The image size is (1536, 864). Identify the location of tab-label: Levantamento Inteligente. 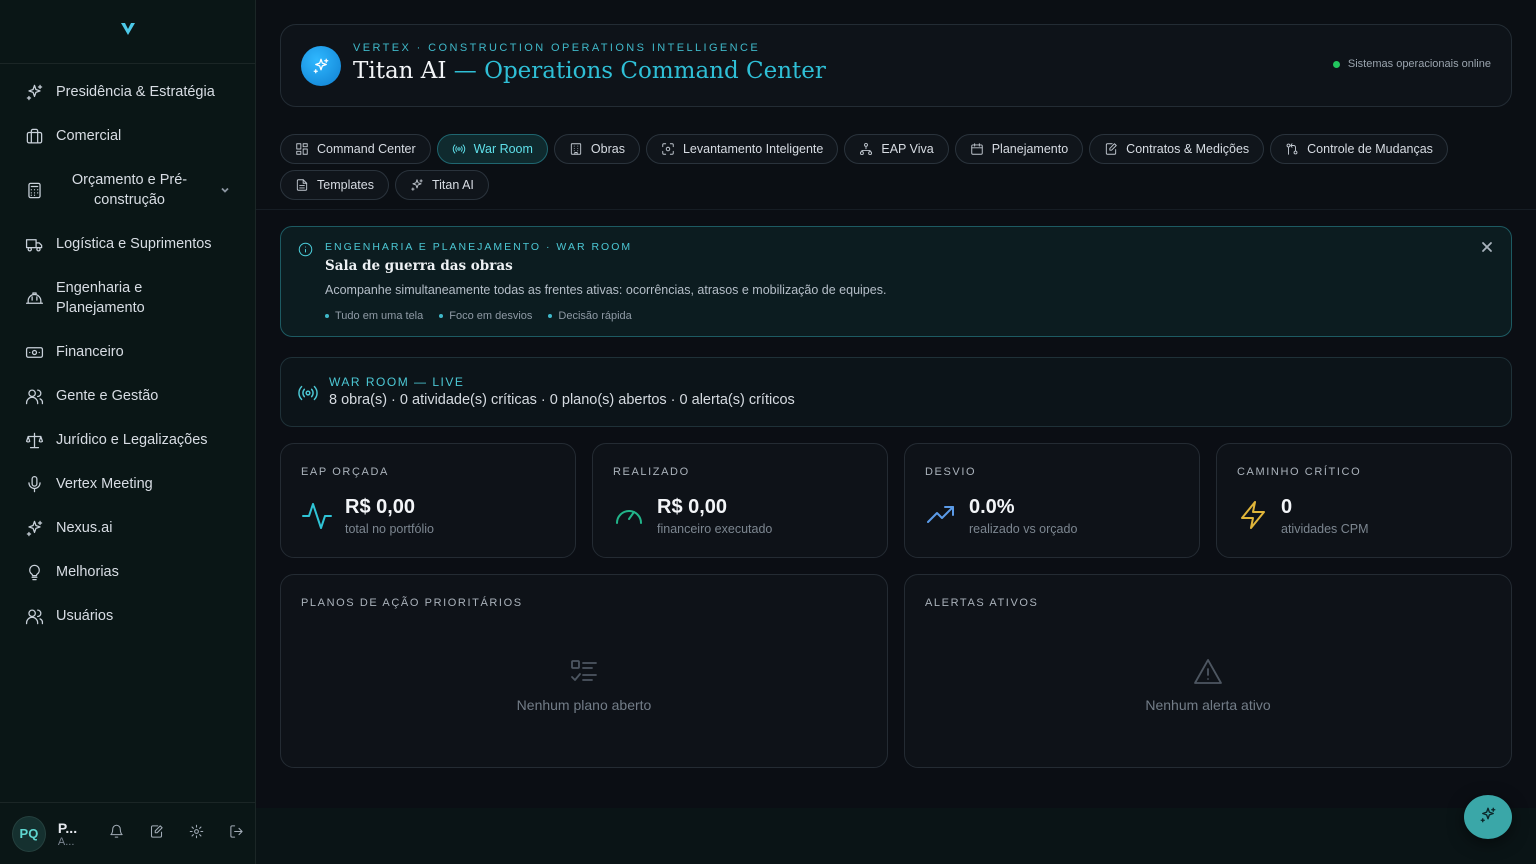
(753, 149).